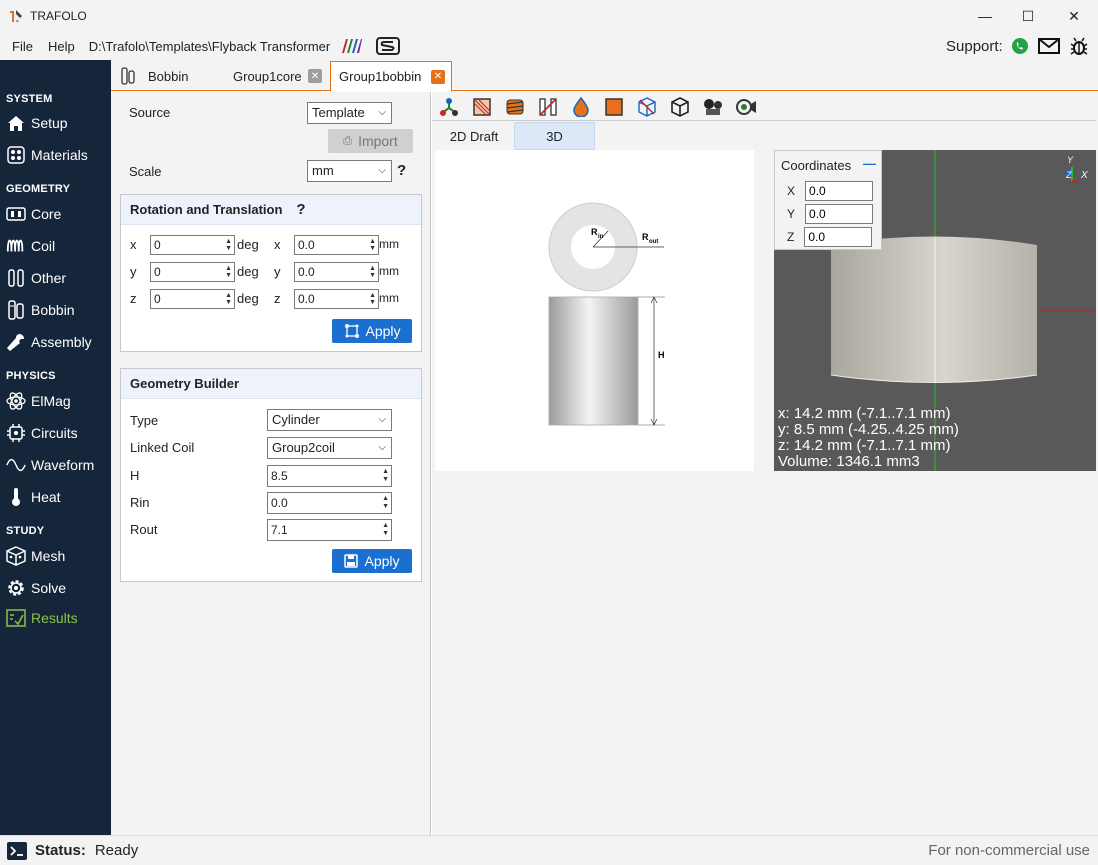  What do you see at coordinates (267, 76) in the screenshot?
I see `tab-label: Group1core` at bounding box center [267, 76].